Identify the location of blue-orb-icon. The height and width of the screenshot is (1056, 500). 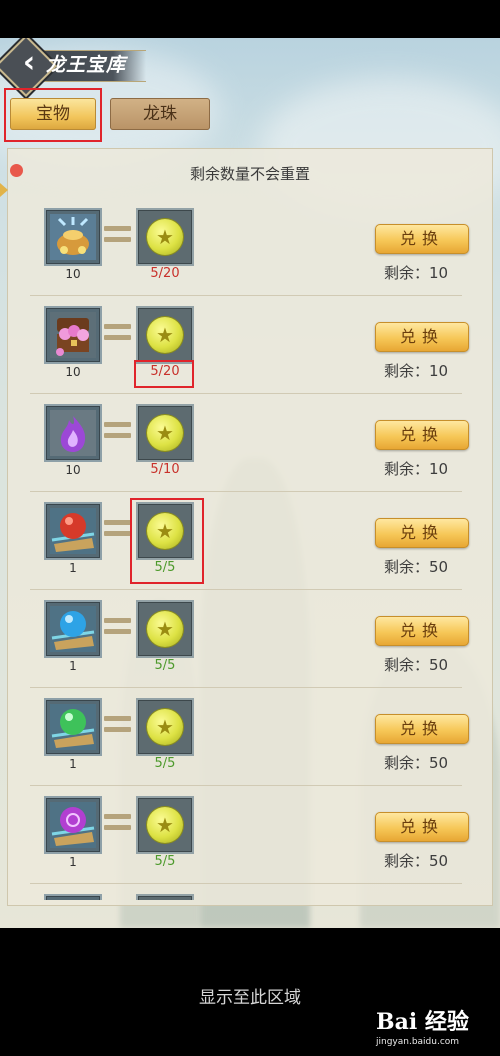
(73, 629).